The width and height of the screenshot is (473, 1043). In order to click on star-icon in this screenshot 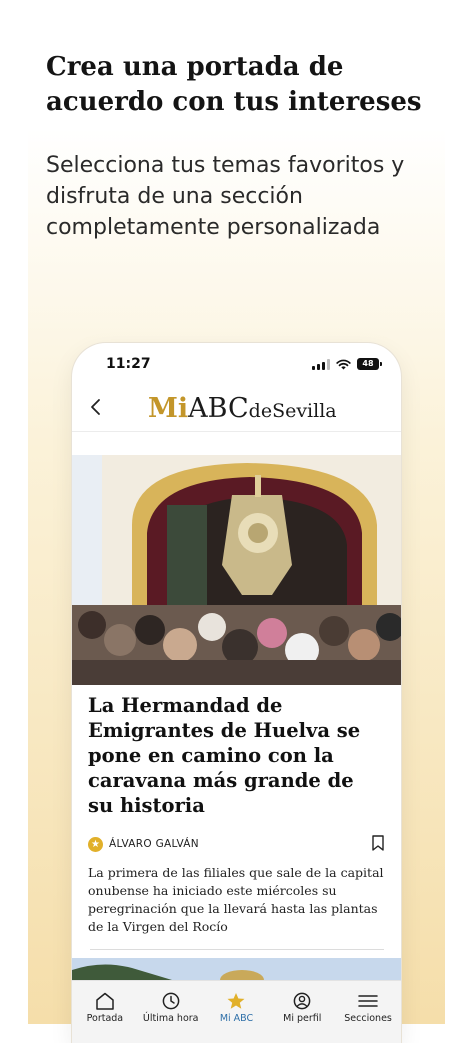, I will do `click(236, 1001)`.